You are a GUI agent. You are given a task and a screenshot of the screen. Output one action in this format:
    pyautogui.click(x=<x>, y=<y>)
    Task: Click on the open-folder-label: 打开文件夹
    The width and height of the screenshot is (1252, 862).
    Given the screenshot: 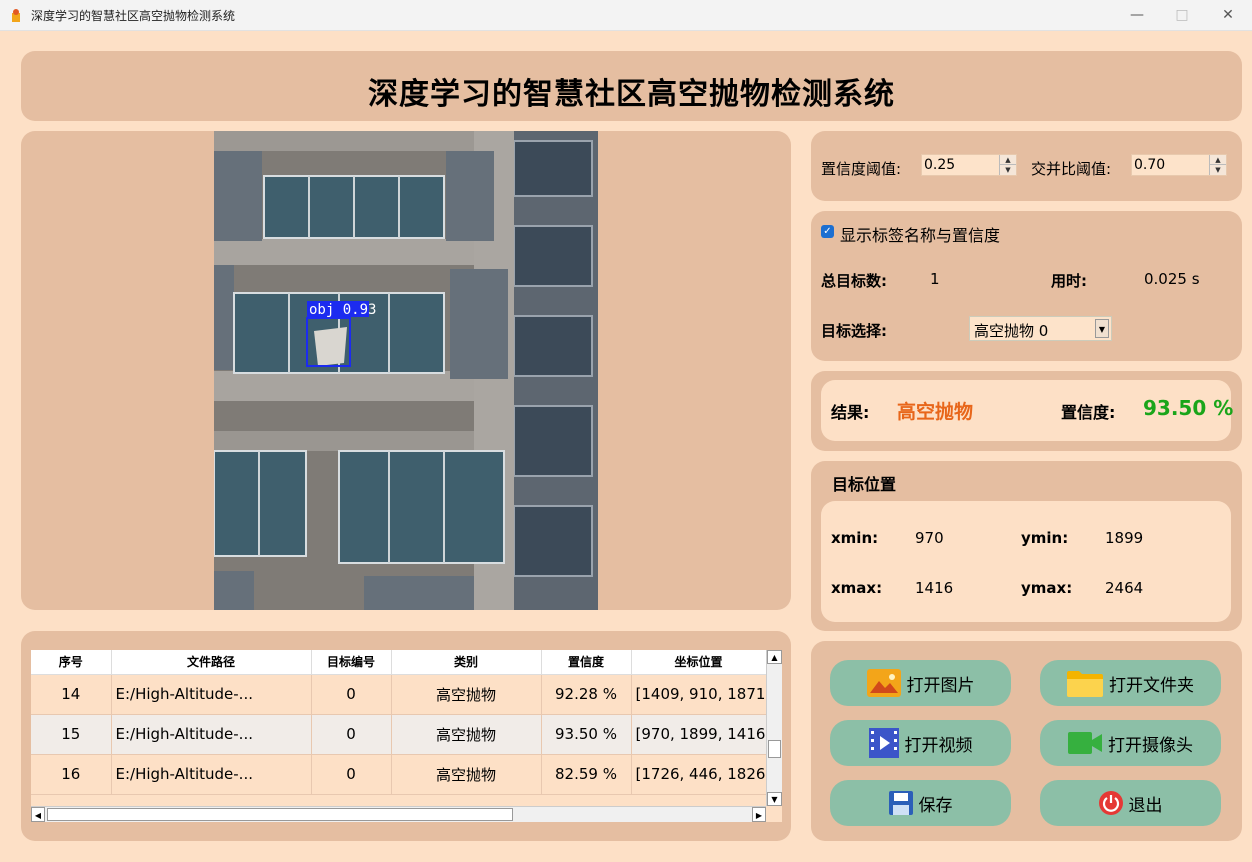 What is the action you would take?
    pyautogui.click(x=1151, y=685)
    